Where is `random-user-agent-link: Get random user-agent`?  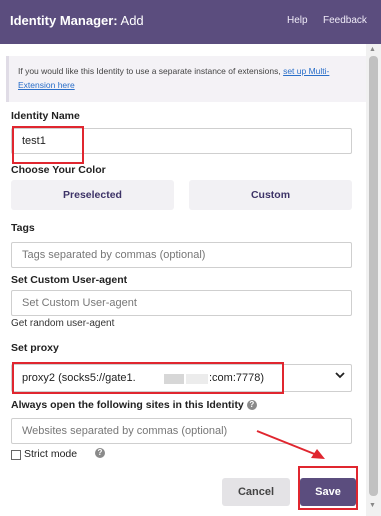 random-user-agent-link: Get random user-agent is located at coordinates (62, 323).